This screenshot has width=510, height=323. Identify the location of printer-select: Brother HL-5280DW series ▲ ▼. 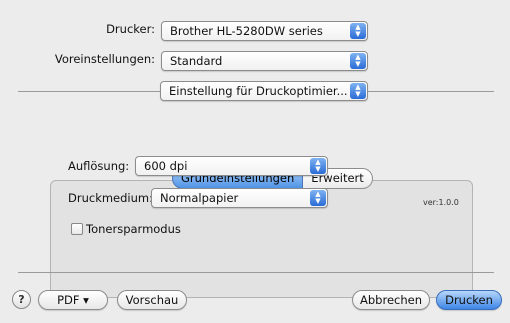
(264, 31).